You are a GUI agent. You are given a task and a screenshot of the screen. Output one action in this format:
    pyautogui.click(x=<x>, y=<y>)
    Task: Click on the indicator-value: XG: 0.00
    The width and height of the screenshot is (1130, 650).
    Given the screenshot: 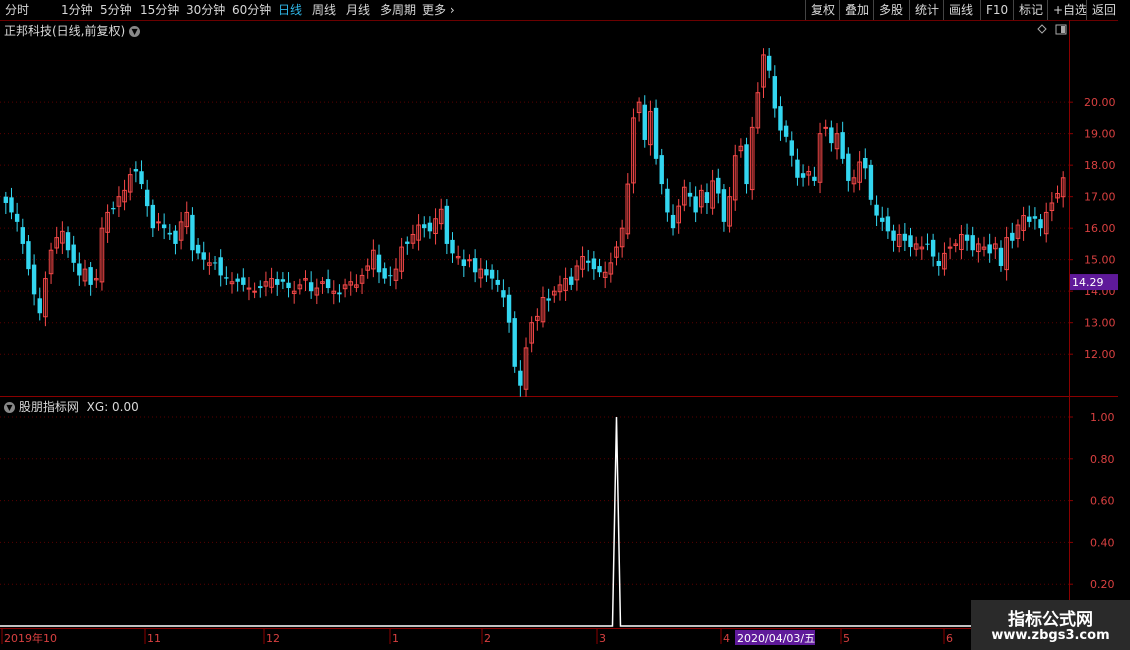 What is the action you would take?
    pyautogui.click(x=112, y=407)
    